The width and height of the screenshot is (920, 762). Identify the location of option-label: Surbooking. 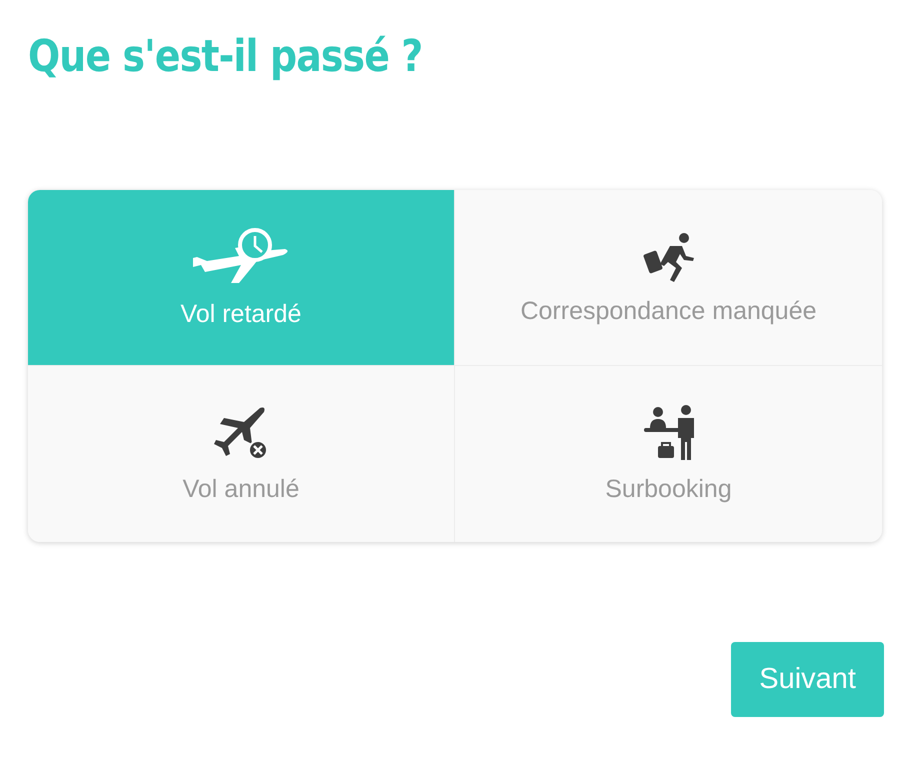
(668, 489).